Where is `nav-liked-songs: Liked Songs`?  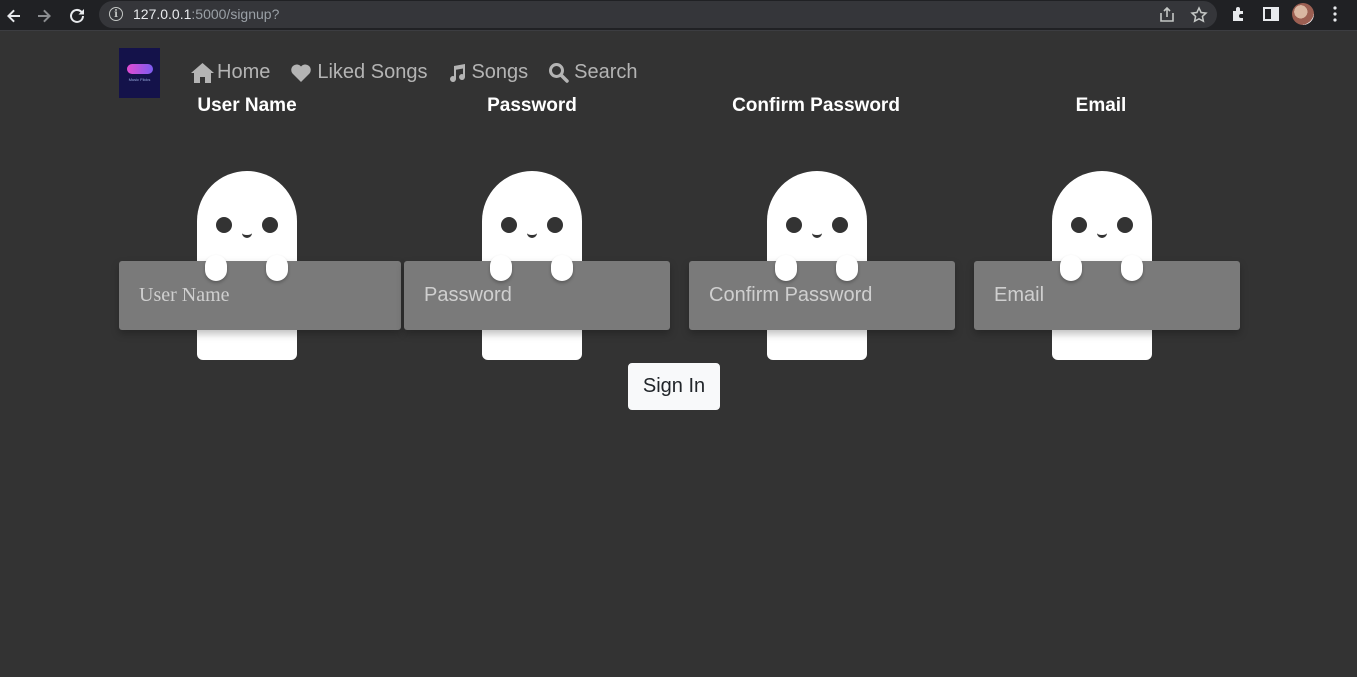 nav-liked-songs: Liked Songs is located at coordinates (358, 72).